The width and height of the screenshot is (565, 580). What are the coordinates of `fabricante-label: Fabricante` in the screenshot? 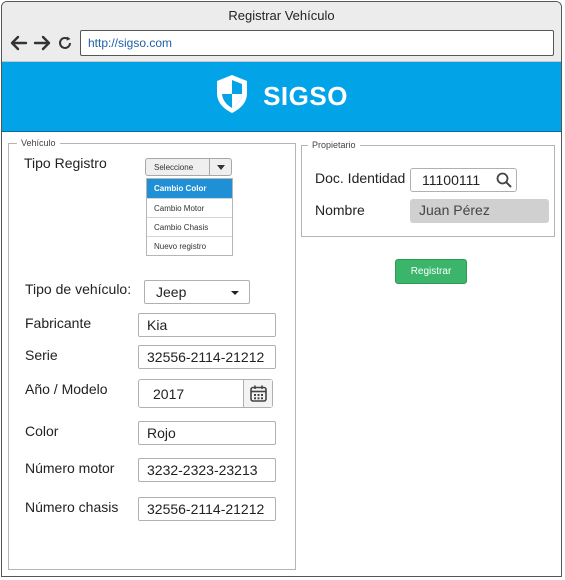 It's located at (58, 323).